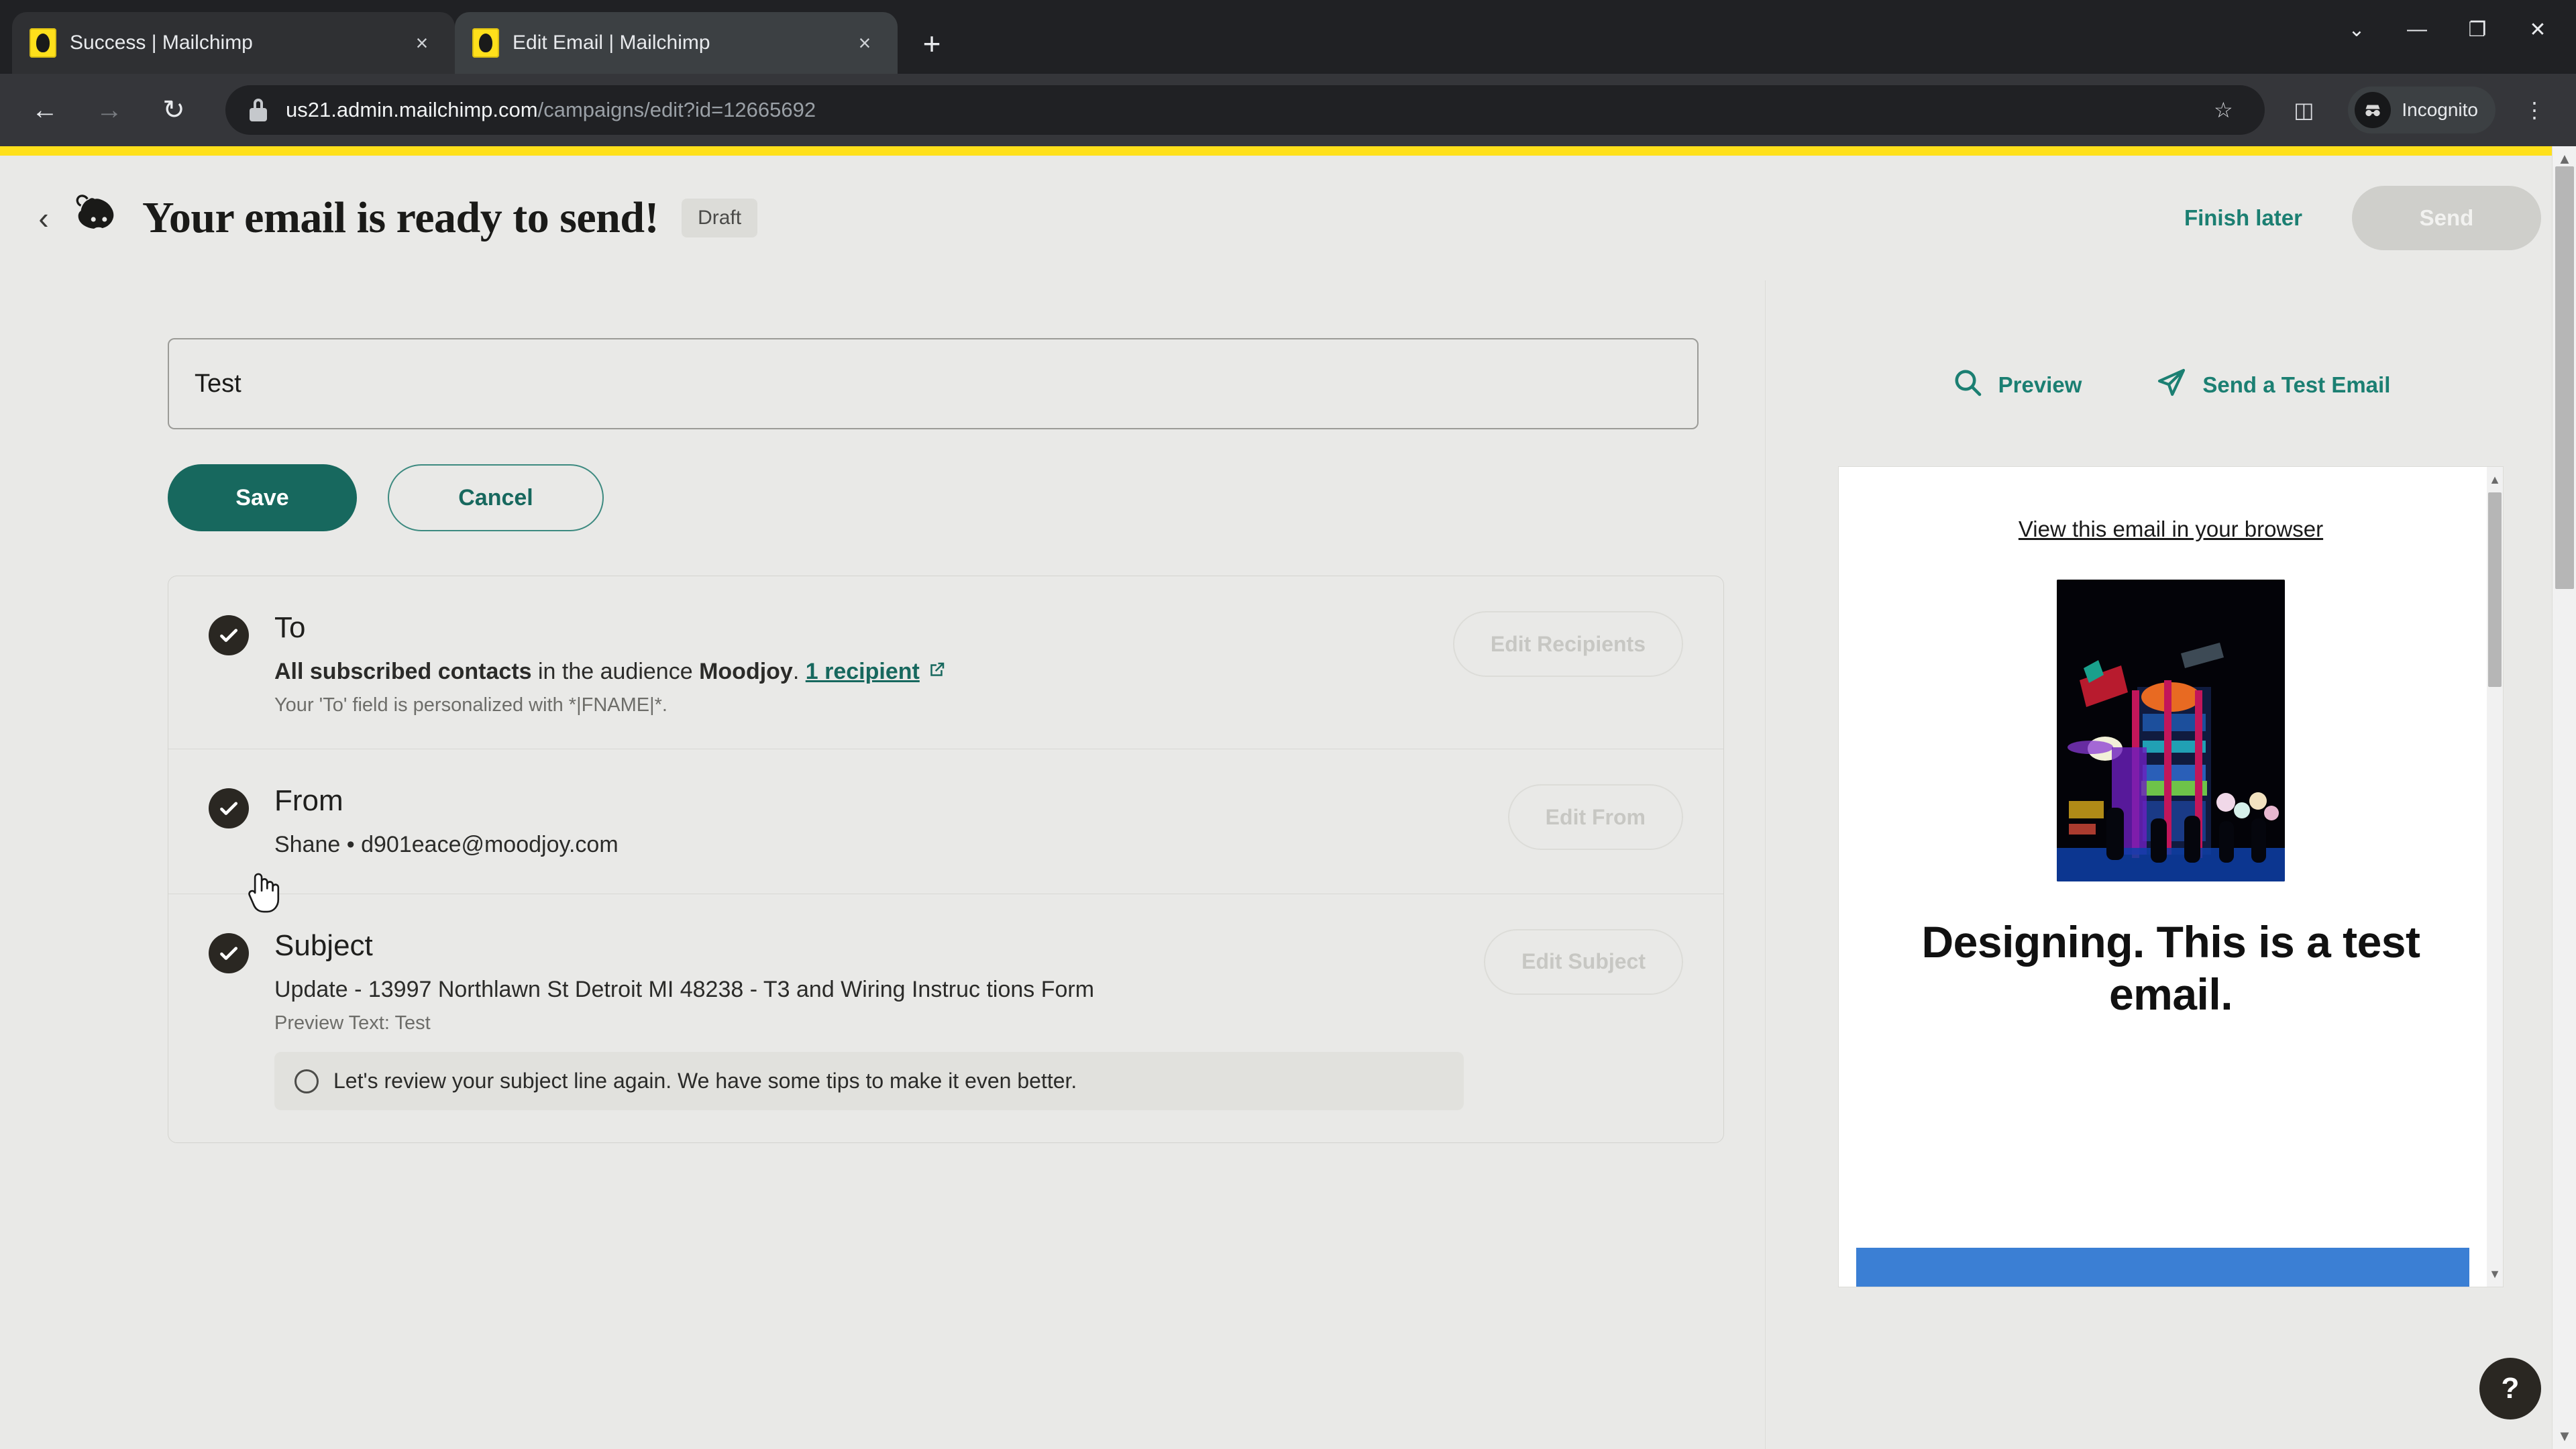  I want to click on campaign-name-input, so click(933, 383).